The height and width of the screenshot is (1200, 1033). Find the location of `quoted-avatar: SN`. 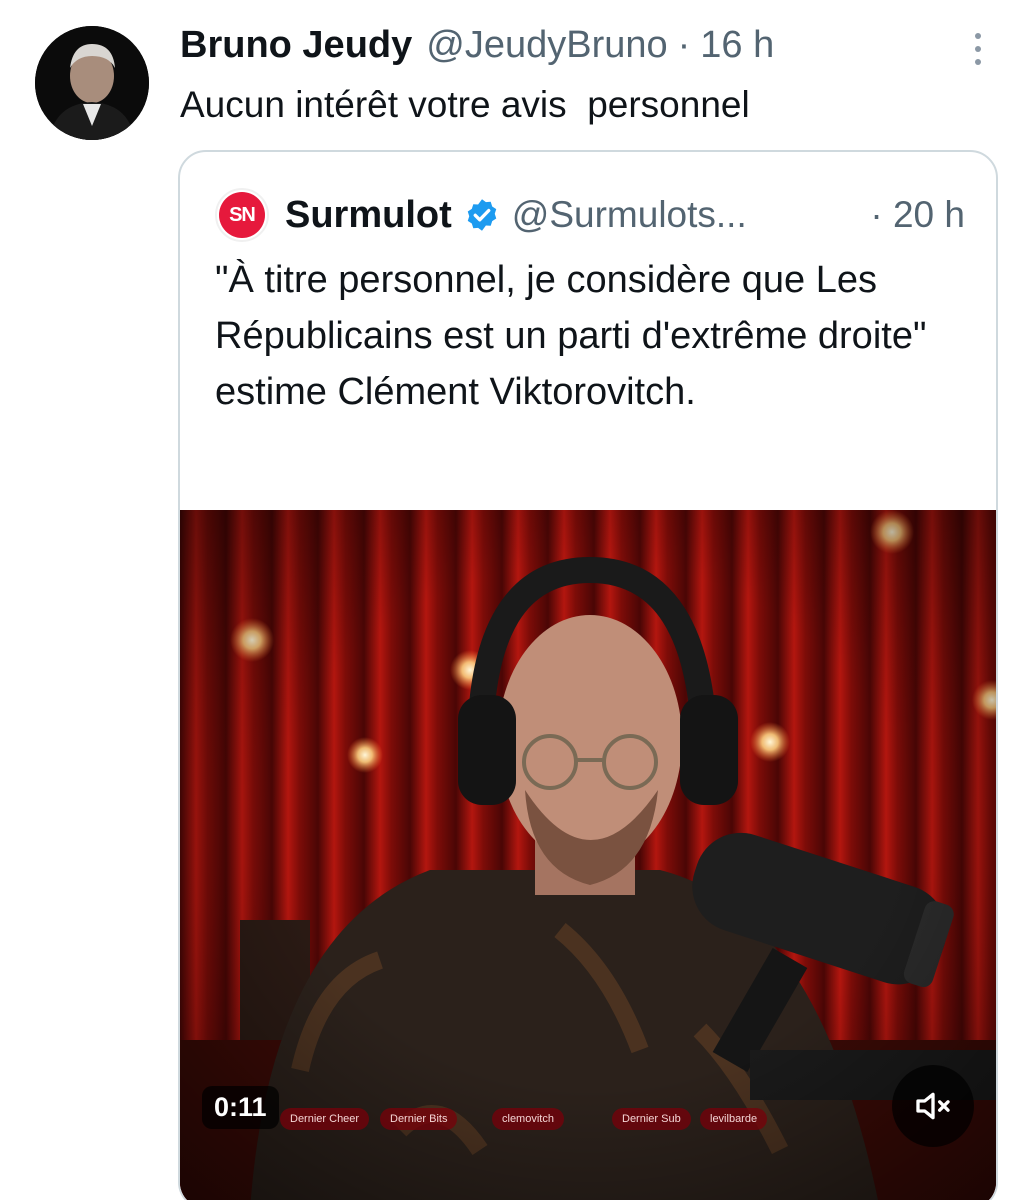

quoted-avatar: SN is located at coordinates (242, 215).